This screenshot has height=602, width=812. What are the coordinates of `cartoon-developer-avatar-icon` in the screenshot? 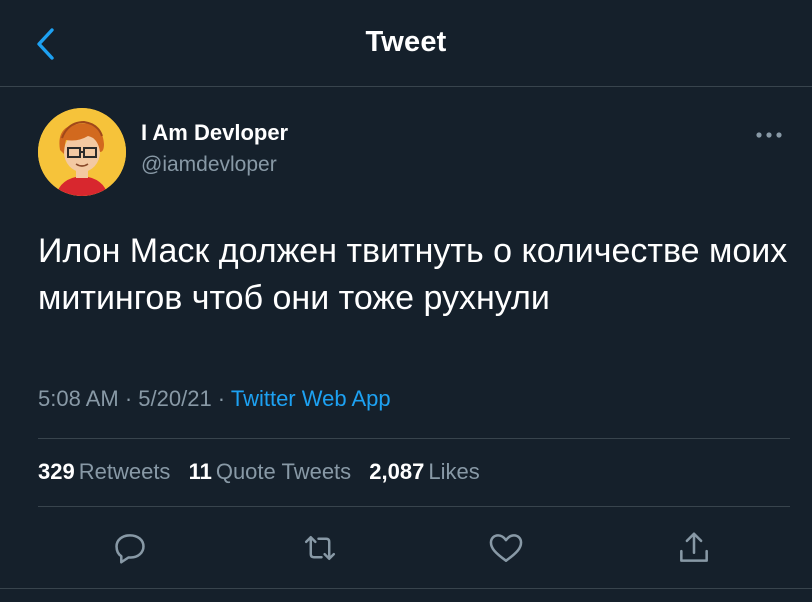 It's located at (82, 152).